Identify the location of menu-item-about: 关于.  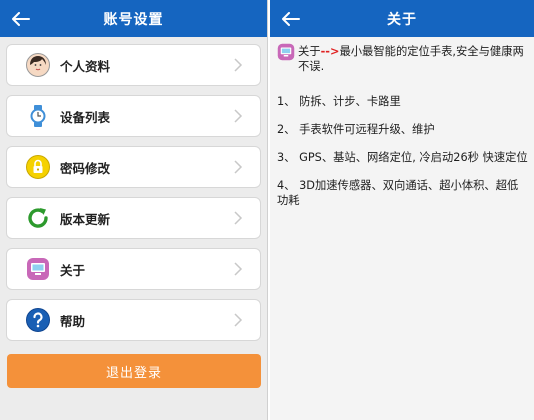
(133, 269).